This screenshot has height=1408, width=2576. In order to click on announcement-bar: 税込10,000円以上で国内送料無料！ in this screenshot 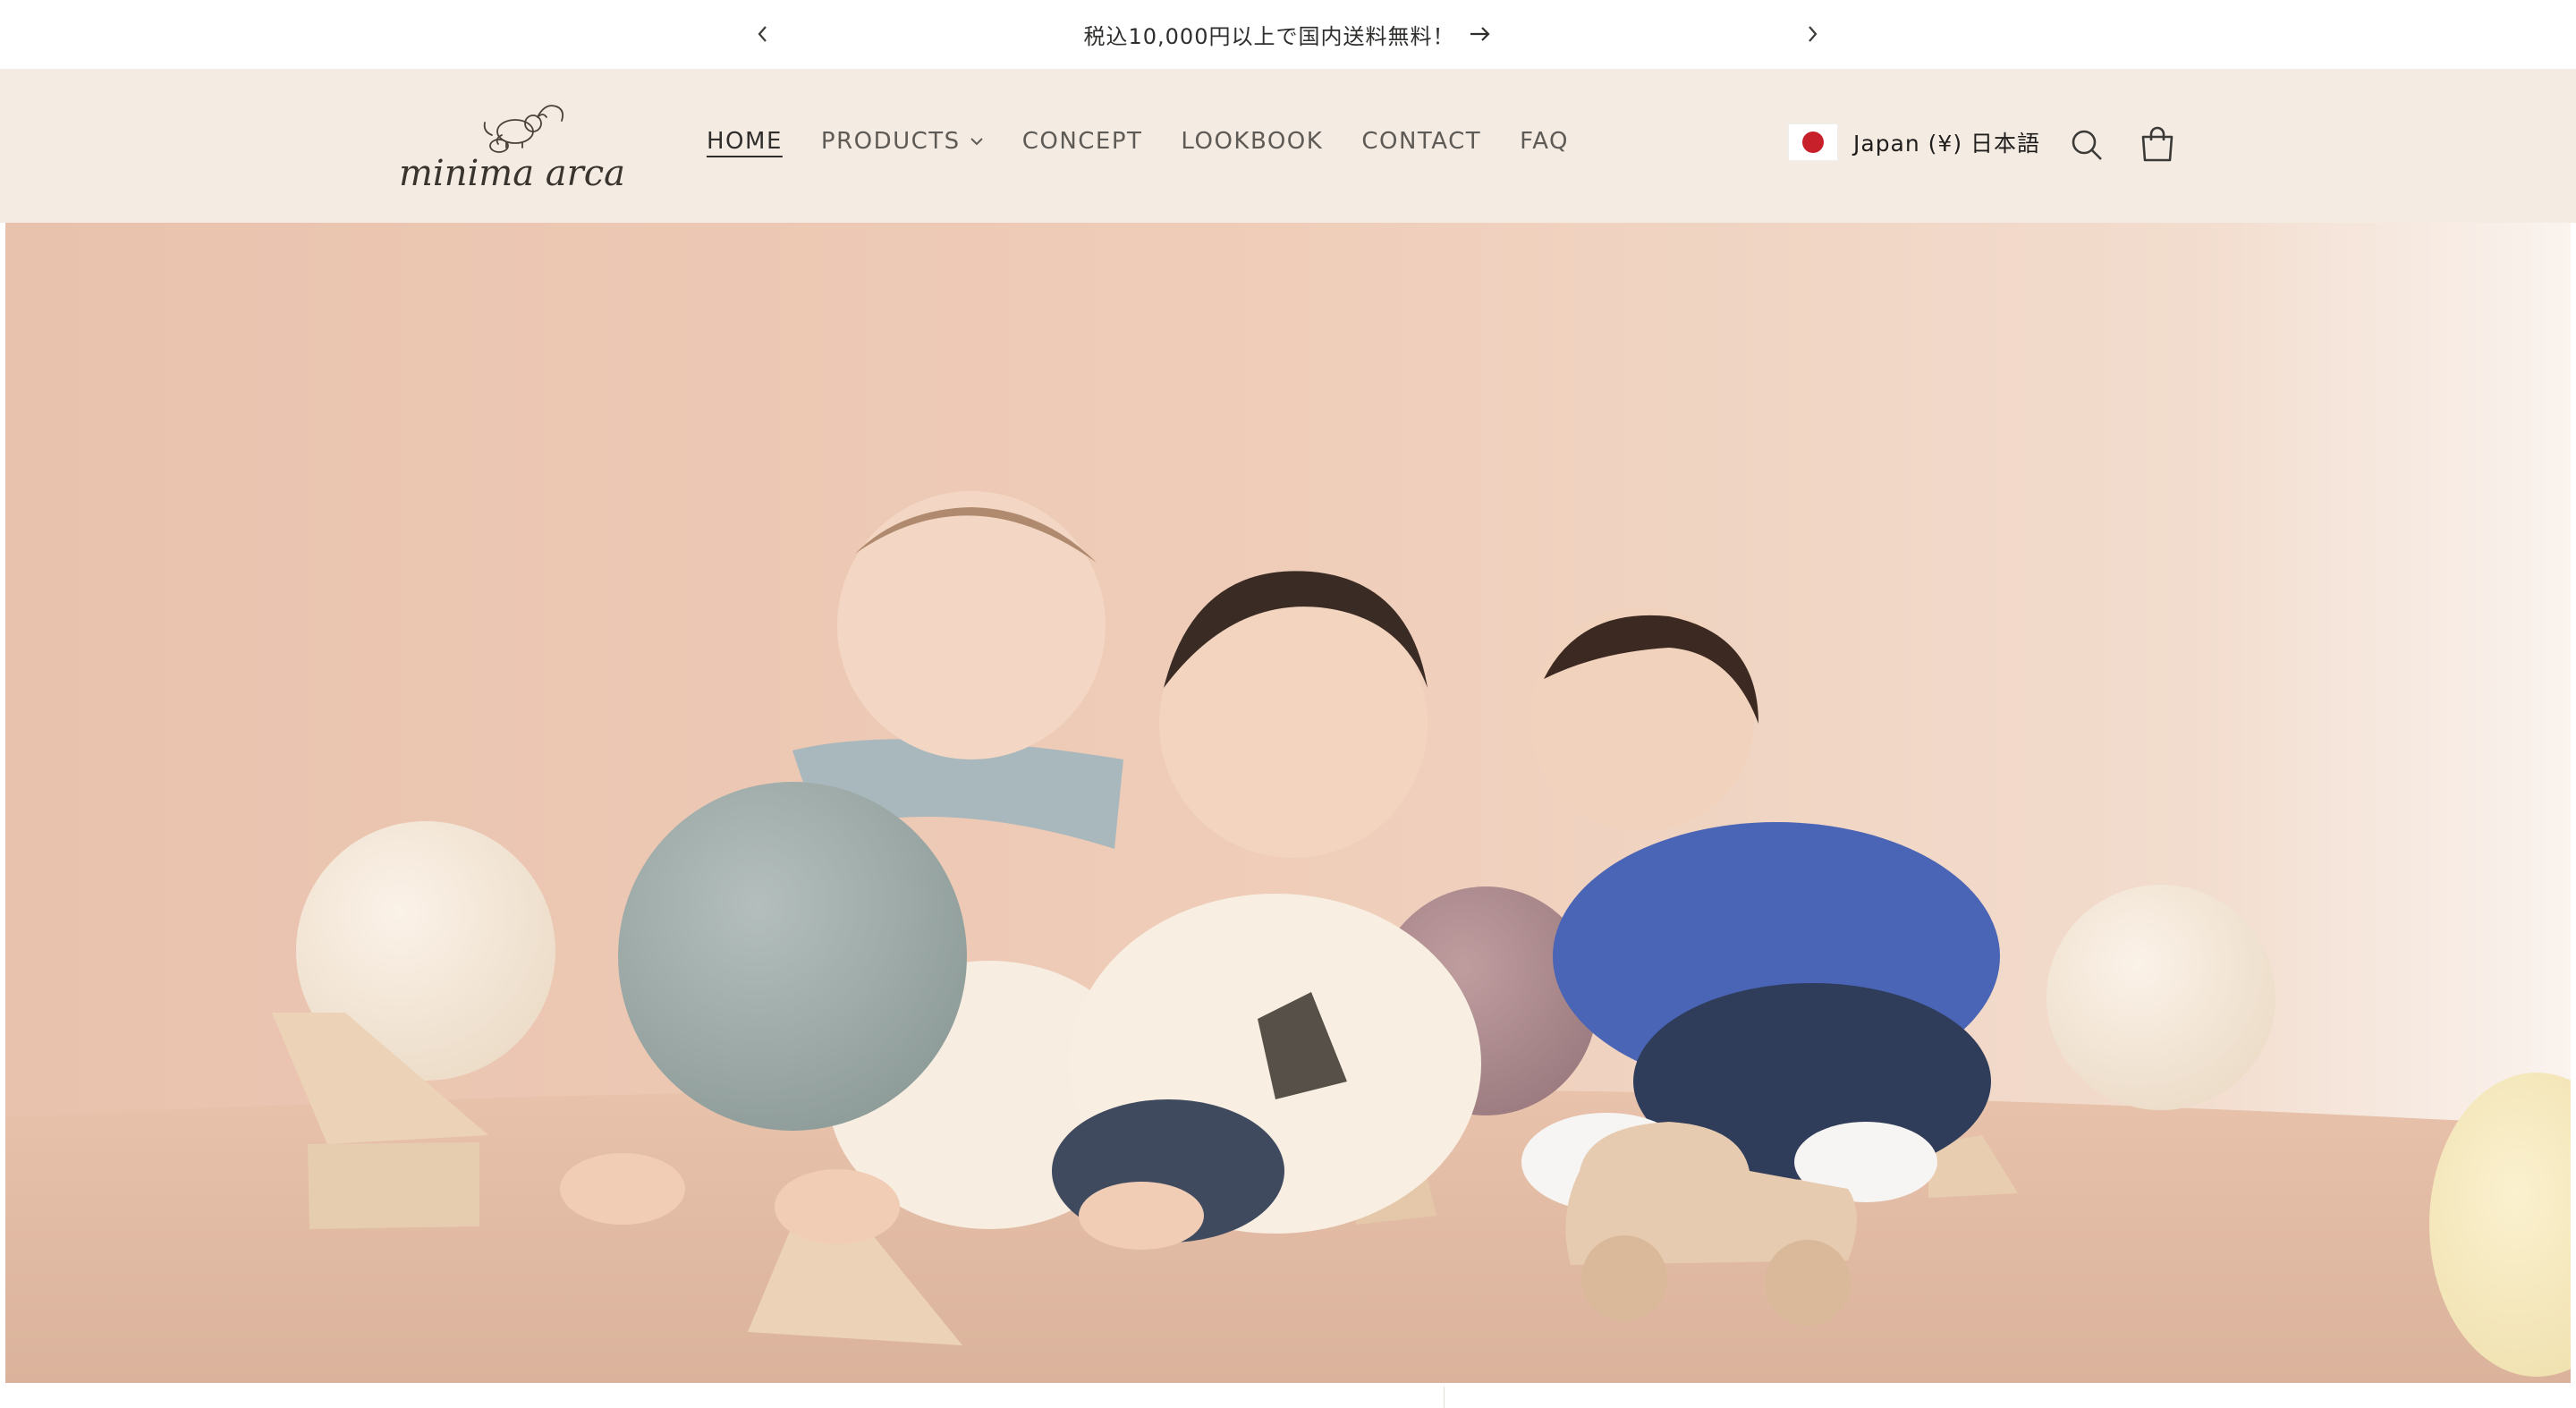, I will do `click(1288, 34)`.